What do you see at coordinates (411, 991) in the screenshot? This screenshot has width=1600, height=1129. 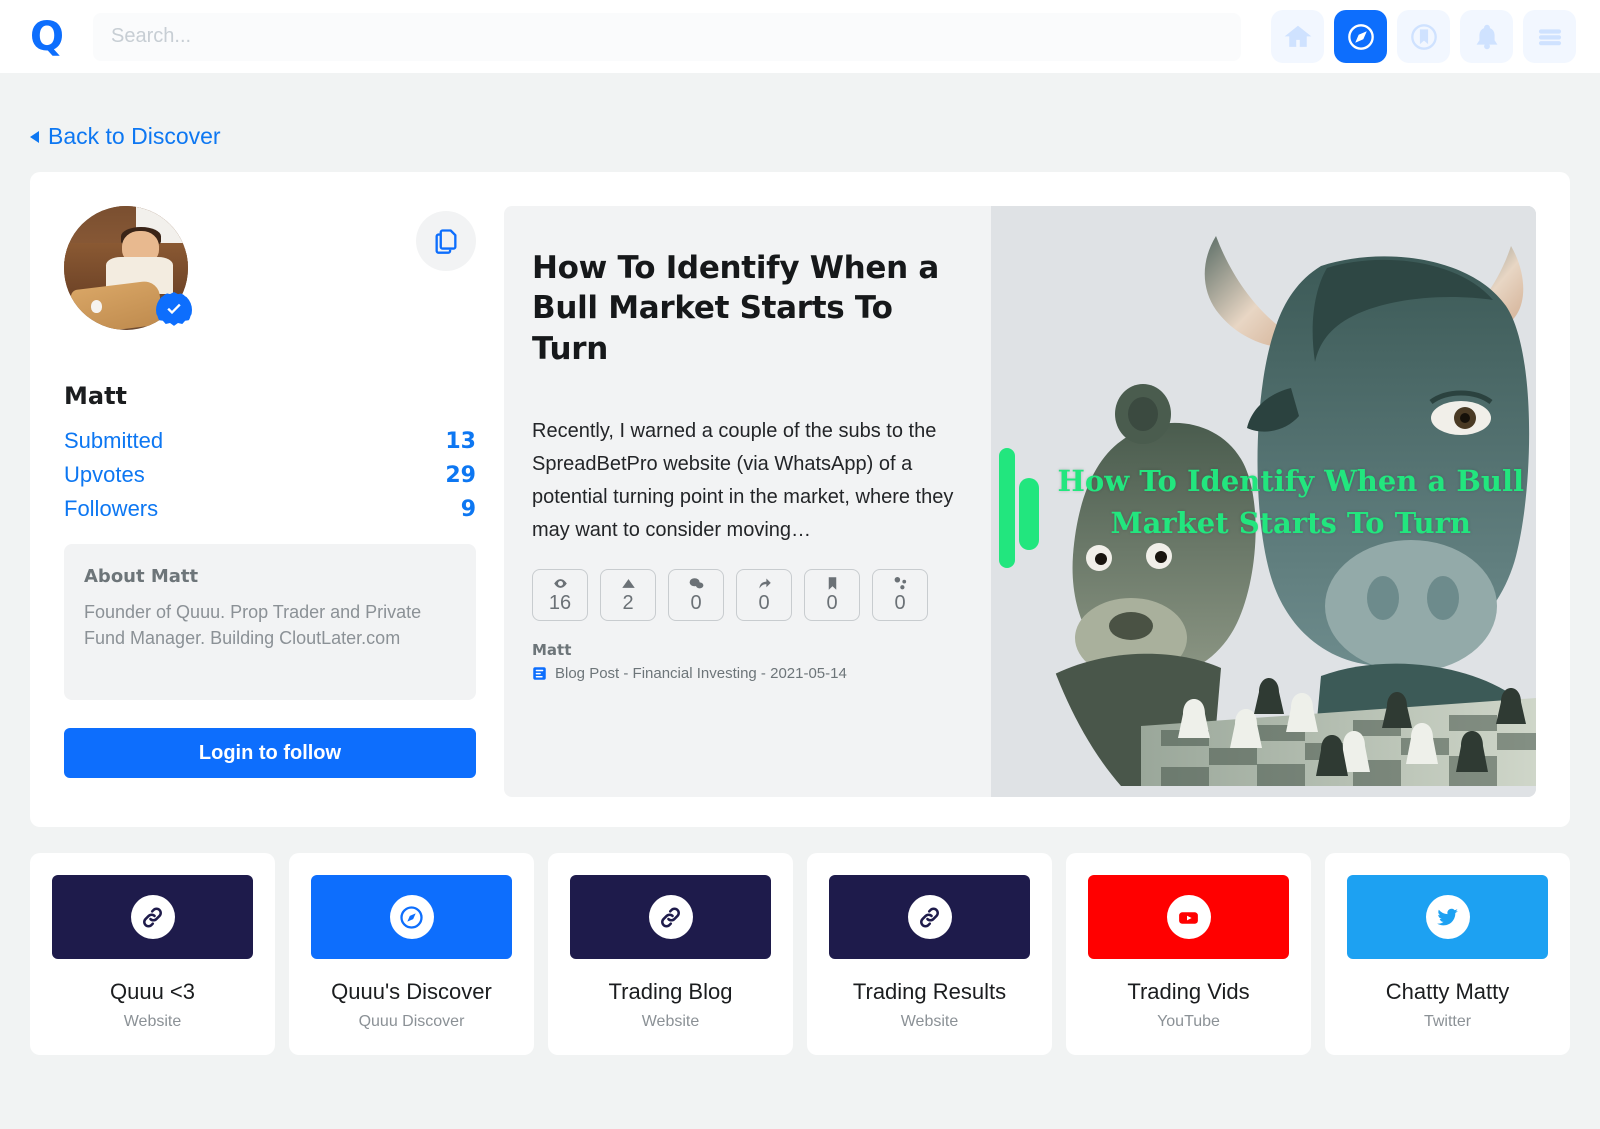 I see `link-title: Quuu's Discover` at bounding box center [411, 991].